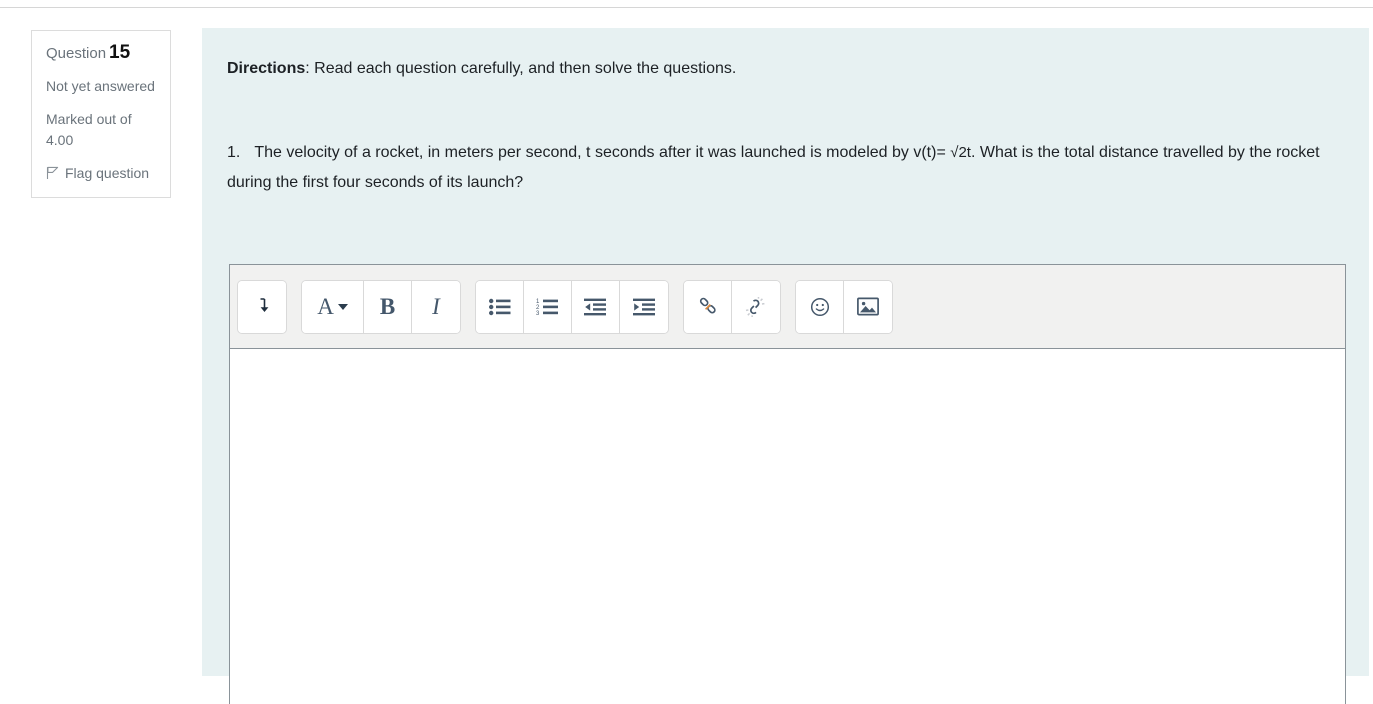 The width and height of the screenshot is (1373, 704). I want to click on editor-toolbar: A B I 1 2 3, so click(787, 307).